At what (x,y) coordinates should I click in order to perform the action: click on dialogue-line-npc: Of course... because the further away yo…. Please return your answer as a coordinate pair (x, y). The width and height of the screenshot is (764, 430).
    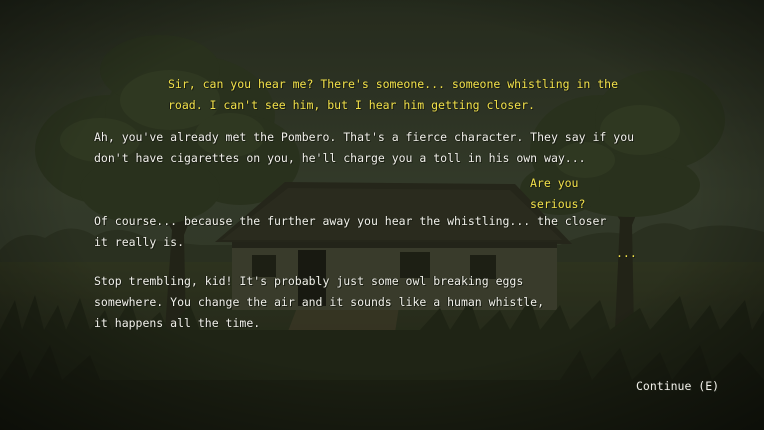
    Looking at the image, I should click on (350, 231).